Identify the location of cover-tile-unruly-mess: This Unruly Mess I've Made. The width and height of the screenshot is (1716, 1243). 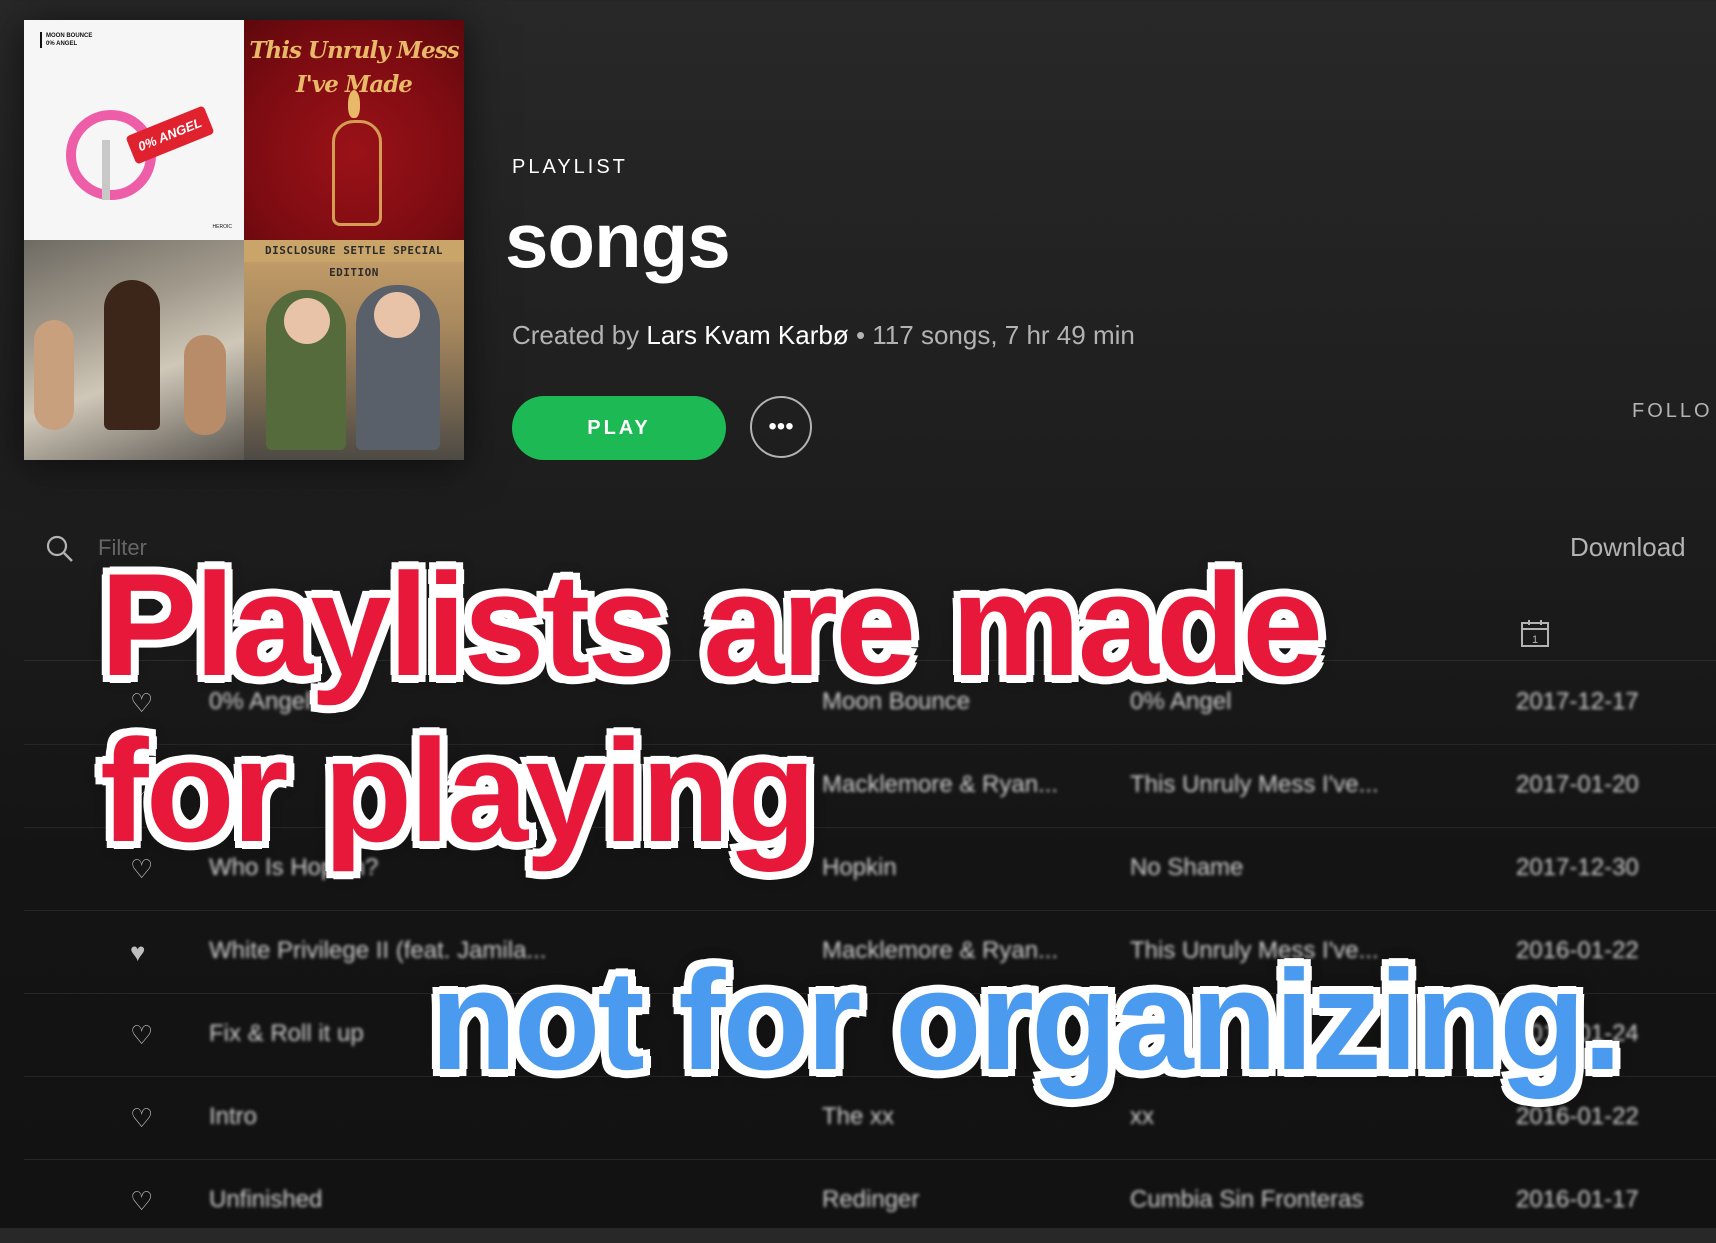
(354, 130).